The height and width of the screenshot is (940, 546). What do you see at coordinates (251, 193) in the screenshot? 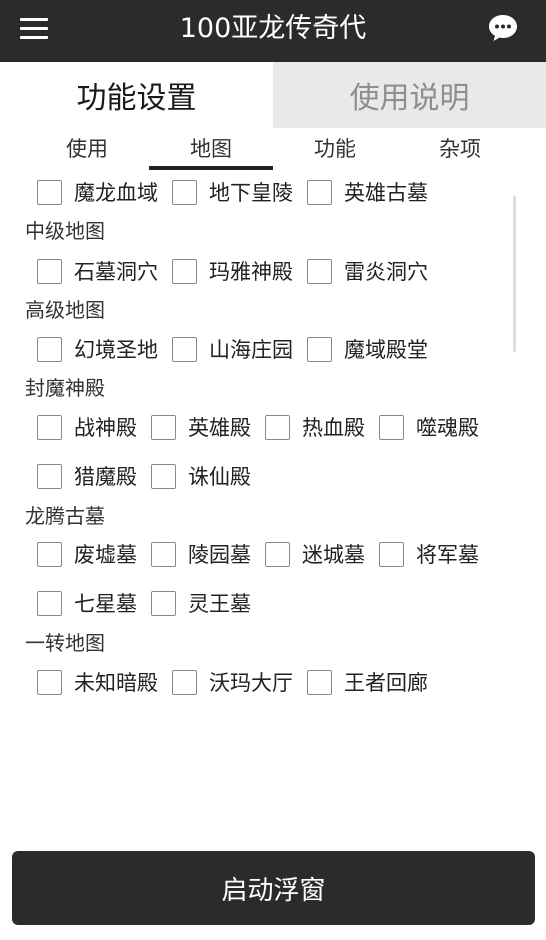
I see `option-label: 地下皇陵` at bounding box center [251, 193].